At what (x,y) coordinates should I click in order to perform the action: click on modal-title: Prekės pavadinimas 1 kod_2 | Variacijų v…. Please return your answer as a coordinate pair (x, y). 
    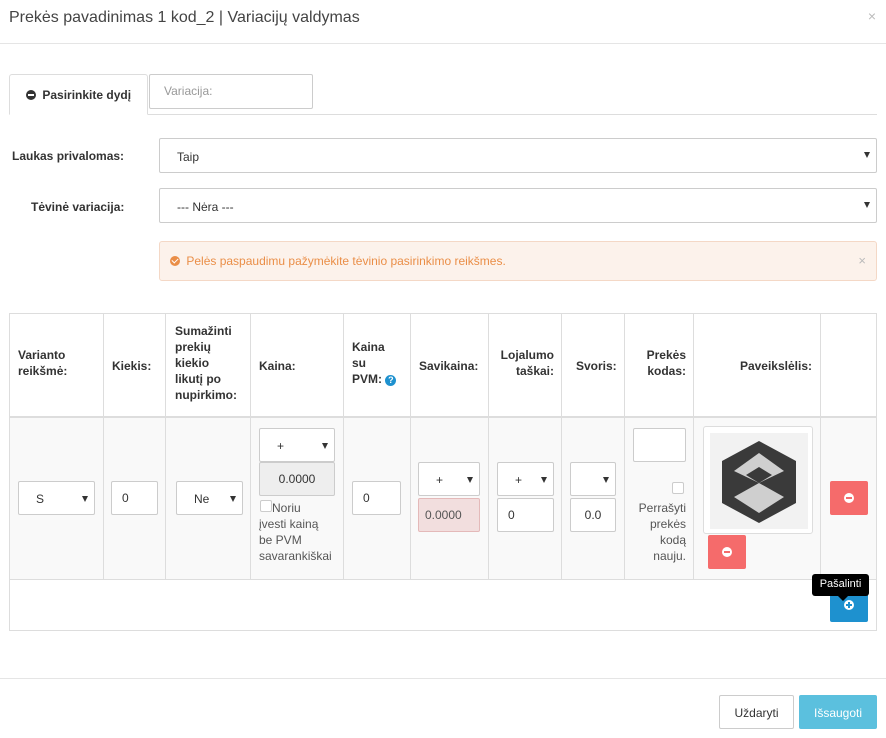
    Looking at the image, I should click on (184, 17).